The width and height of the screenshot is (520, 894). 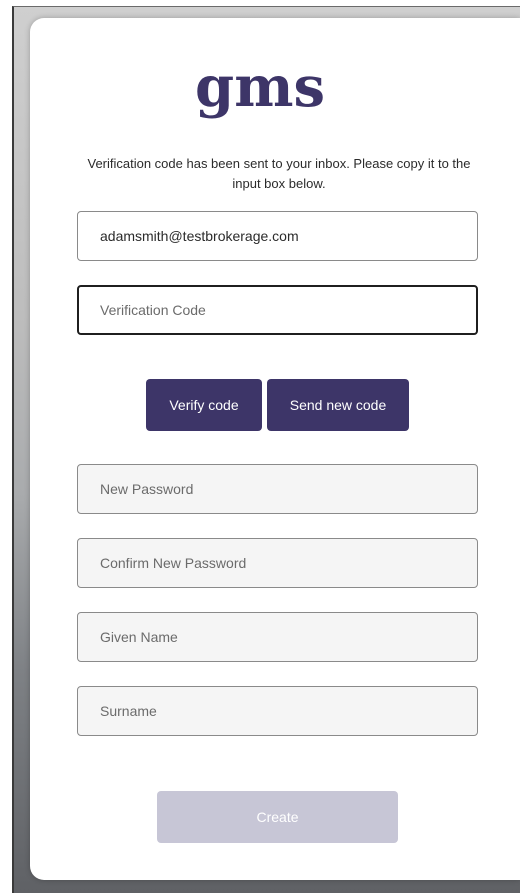 I want to click on brand-logo: gms, so click(x=260, y=96).